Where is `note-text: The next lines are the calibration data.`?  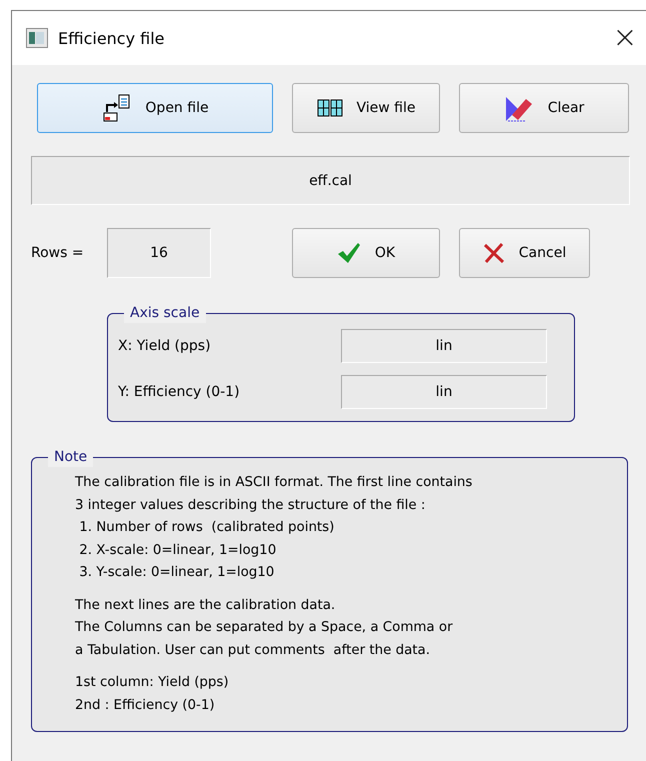
note-text: The next lines are the calibration data. is located at coordinates (205, 605).